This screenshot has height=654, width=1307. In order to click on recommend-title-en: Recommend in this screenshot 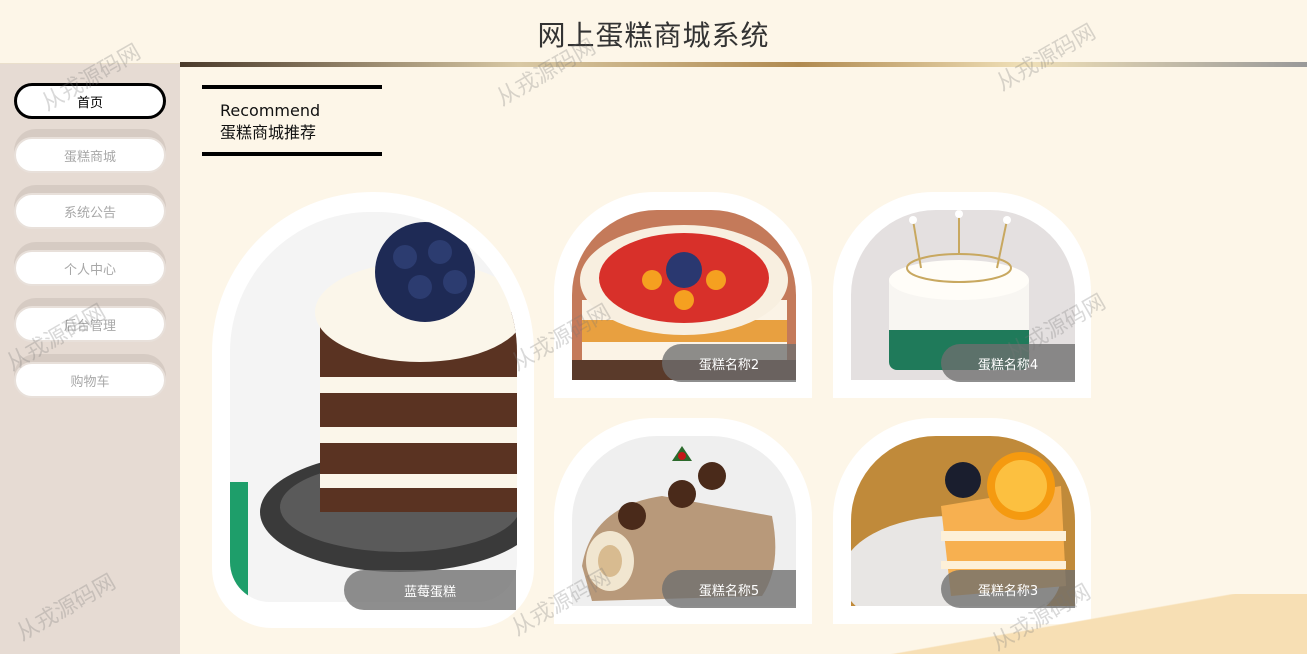, I will do `click(270, 110)`.